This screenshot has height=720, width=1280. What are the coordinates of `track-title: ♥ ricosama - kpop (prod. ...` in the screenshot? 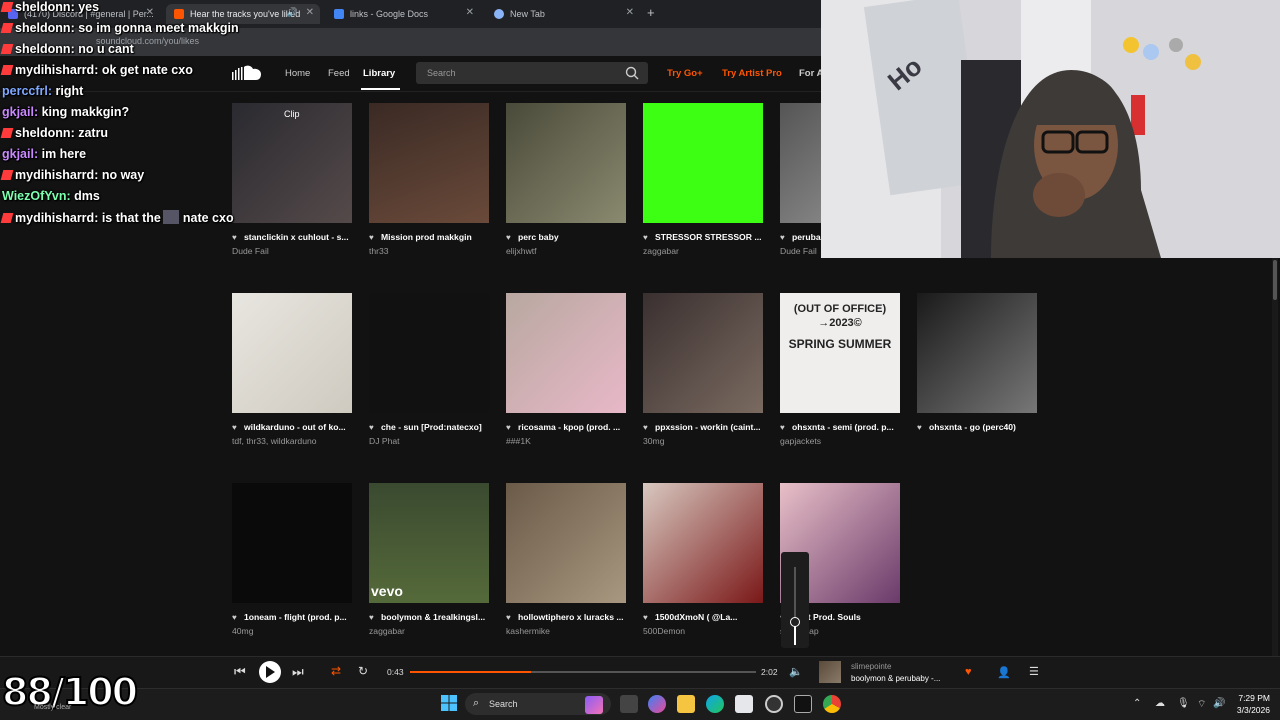 It's located at (571, 427).